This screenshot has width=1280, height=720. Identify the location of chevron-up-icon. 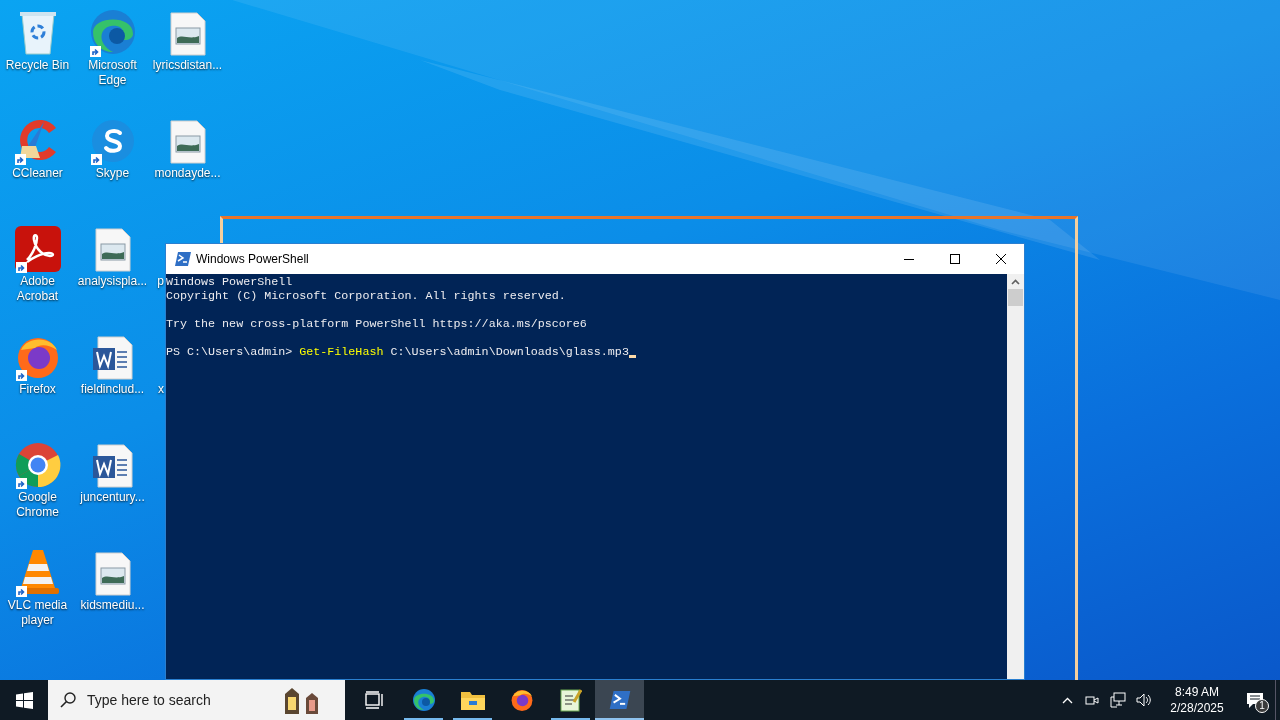
(1067, 700).